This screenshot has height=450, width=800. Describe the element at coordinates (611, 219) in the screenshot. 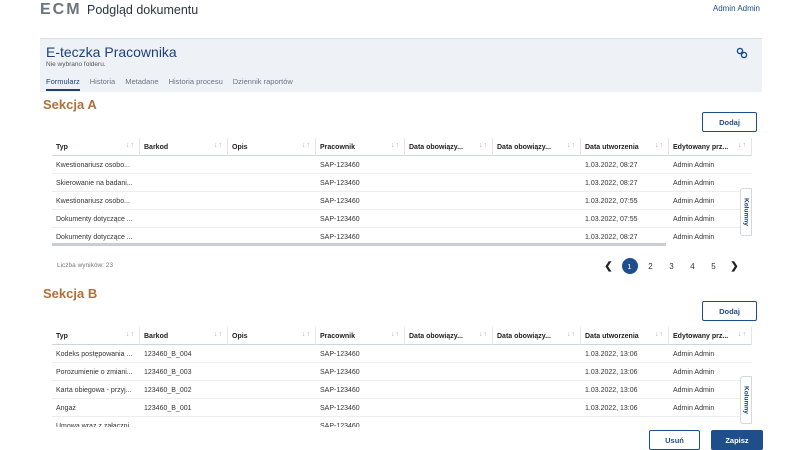

I see `cell-data-utworzenia: 1.03.2022, 07:55` at that location.